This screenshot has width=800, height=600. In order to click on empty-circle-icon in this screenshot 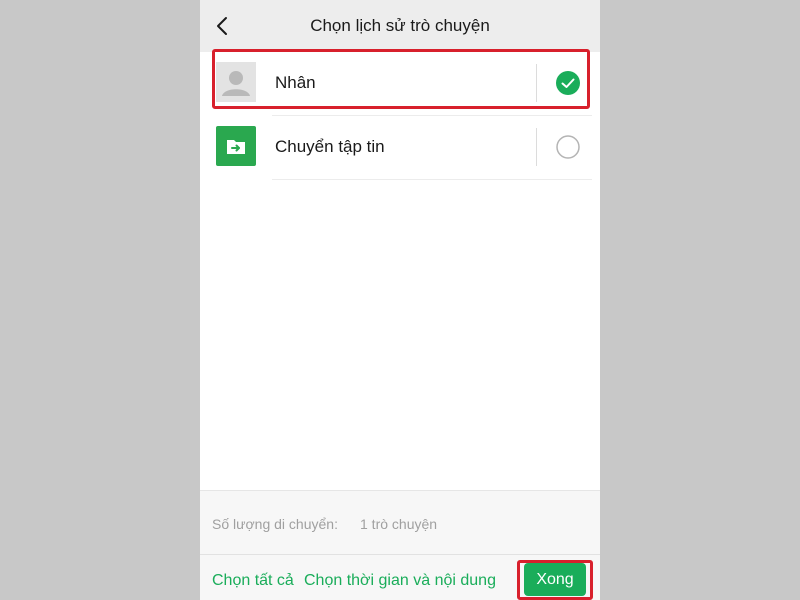, I will do `click(568, 147)`.